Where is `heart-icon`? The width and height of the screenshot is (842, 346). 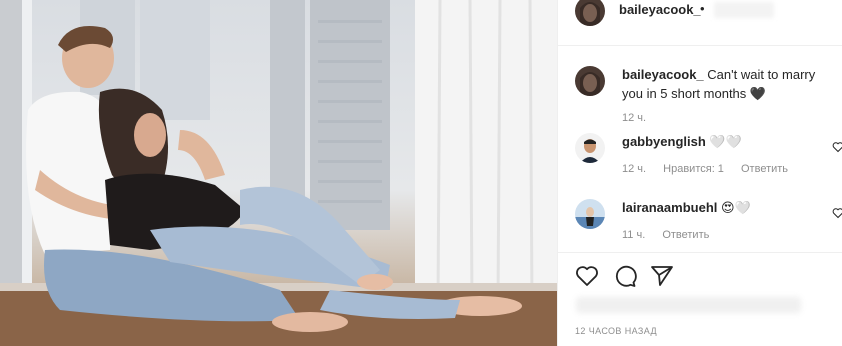 heart-icon is located at coordinates (587, 276).